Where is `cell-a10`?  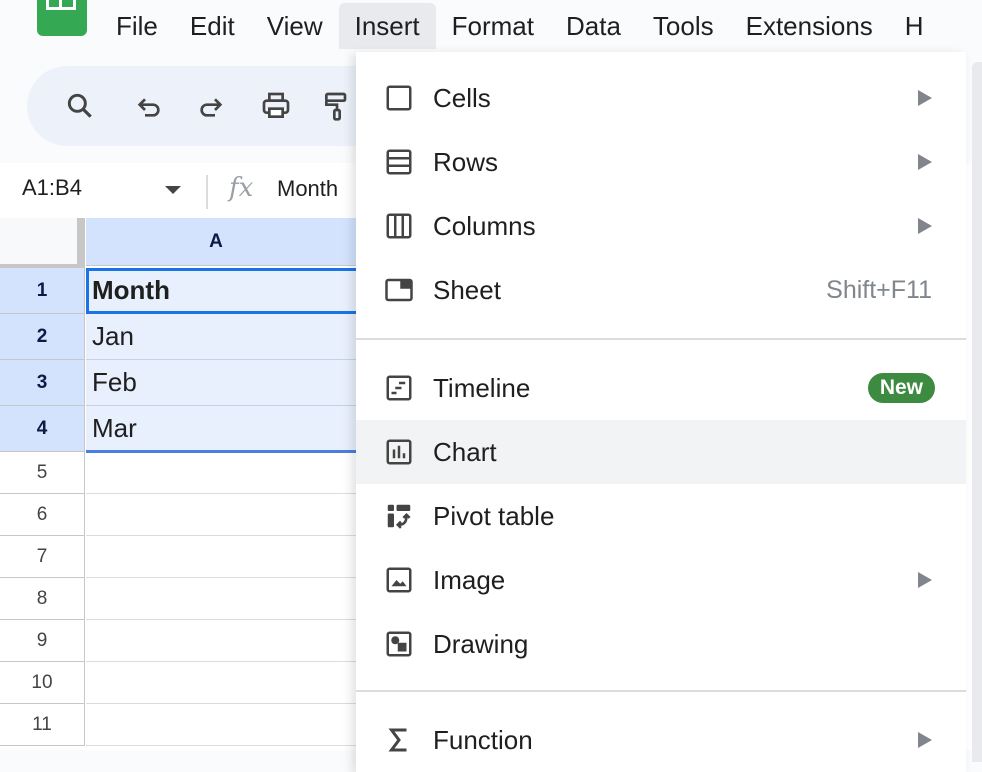
cell-a10 is located at coordinates (236, 683).